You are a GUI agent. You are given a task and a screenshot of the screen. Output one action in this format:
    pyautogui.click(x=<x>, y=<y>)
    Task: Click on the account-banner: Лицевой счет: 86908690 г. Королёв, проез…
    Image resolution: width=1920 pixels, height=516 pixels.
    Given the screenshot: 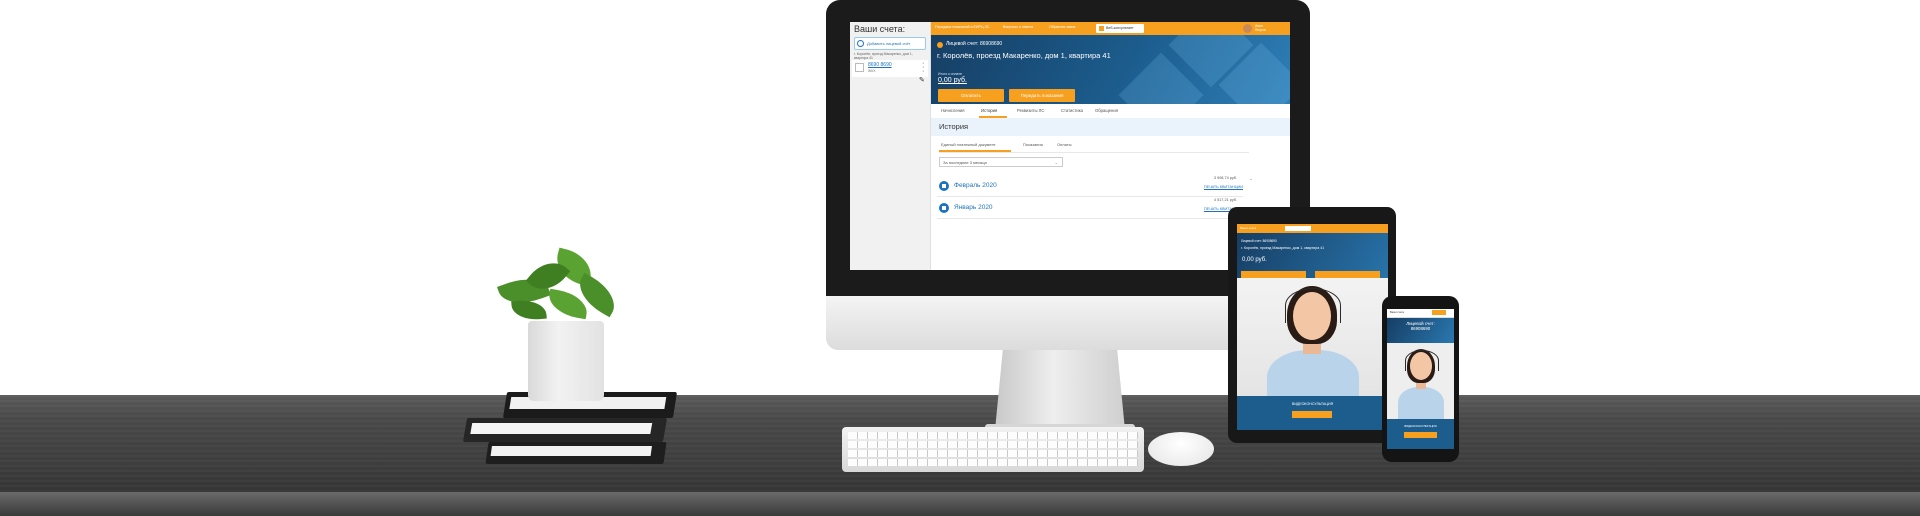 What is the action you would take?
    pyautogui.click(x=1110, y=69)
    